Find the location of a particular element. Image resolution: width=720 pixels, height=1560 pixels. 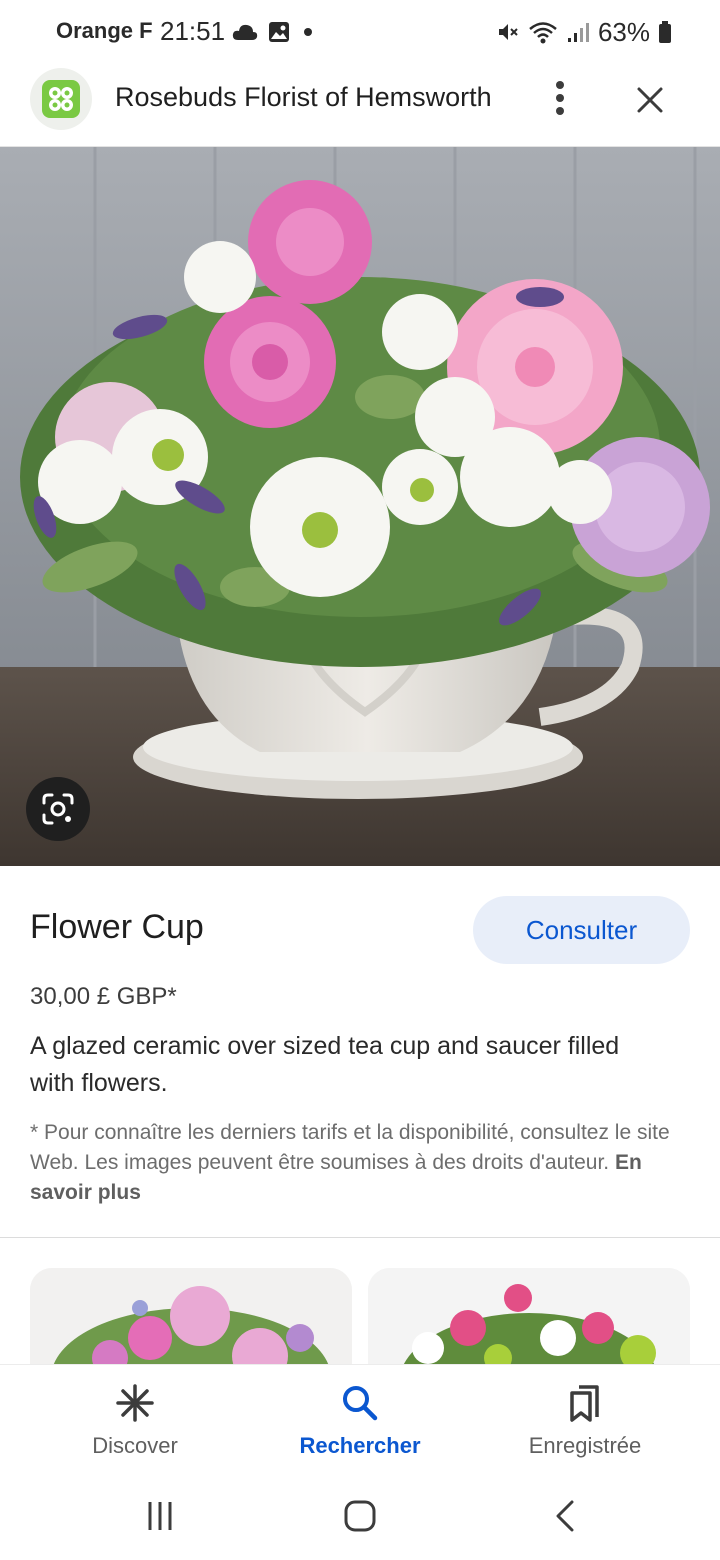

nav-label-saved: Enregistrée is located at coordinates (585, 1445).